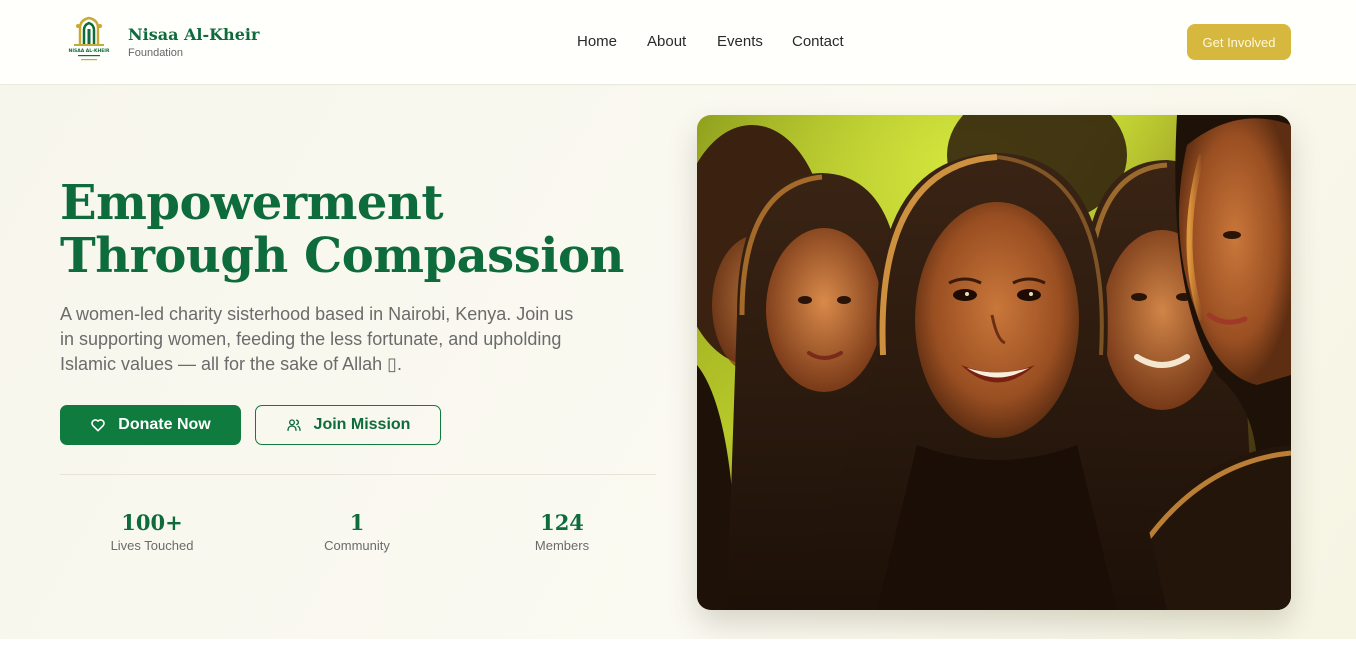 This screenshot has height=647, width=1356. Describe the element at coordinates (666, 41) in the screenshot. I see `nav-about-link: About` at that location.